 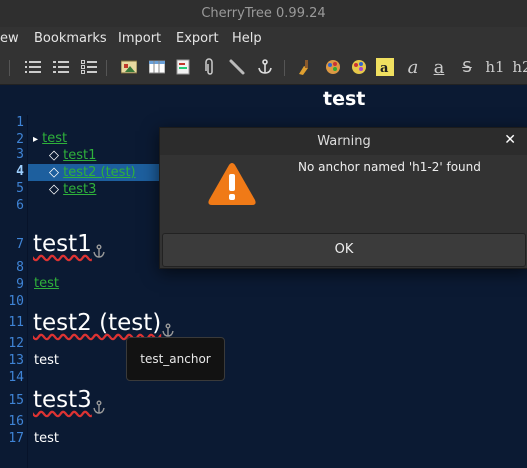 I want to click on line-number: 7, so click(x=20, y=244).